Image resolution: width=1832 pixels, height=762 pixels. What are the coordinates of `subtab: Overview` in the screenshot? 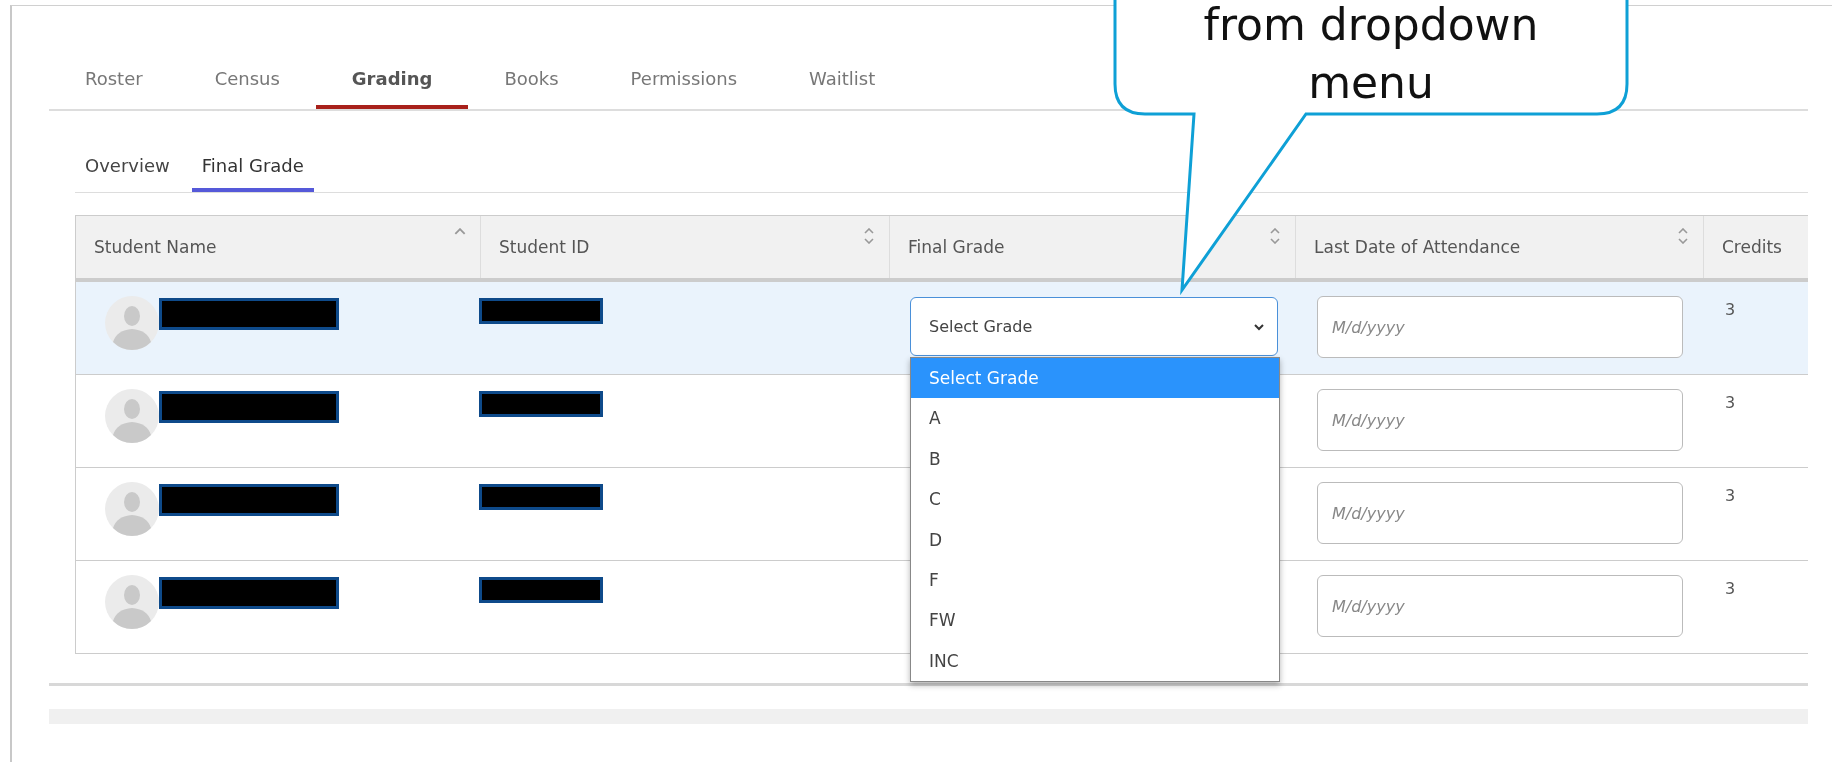 It's located at (127, 173).